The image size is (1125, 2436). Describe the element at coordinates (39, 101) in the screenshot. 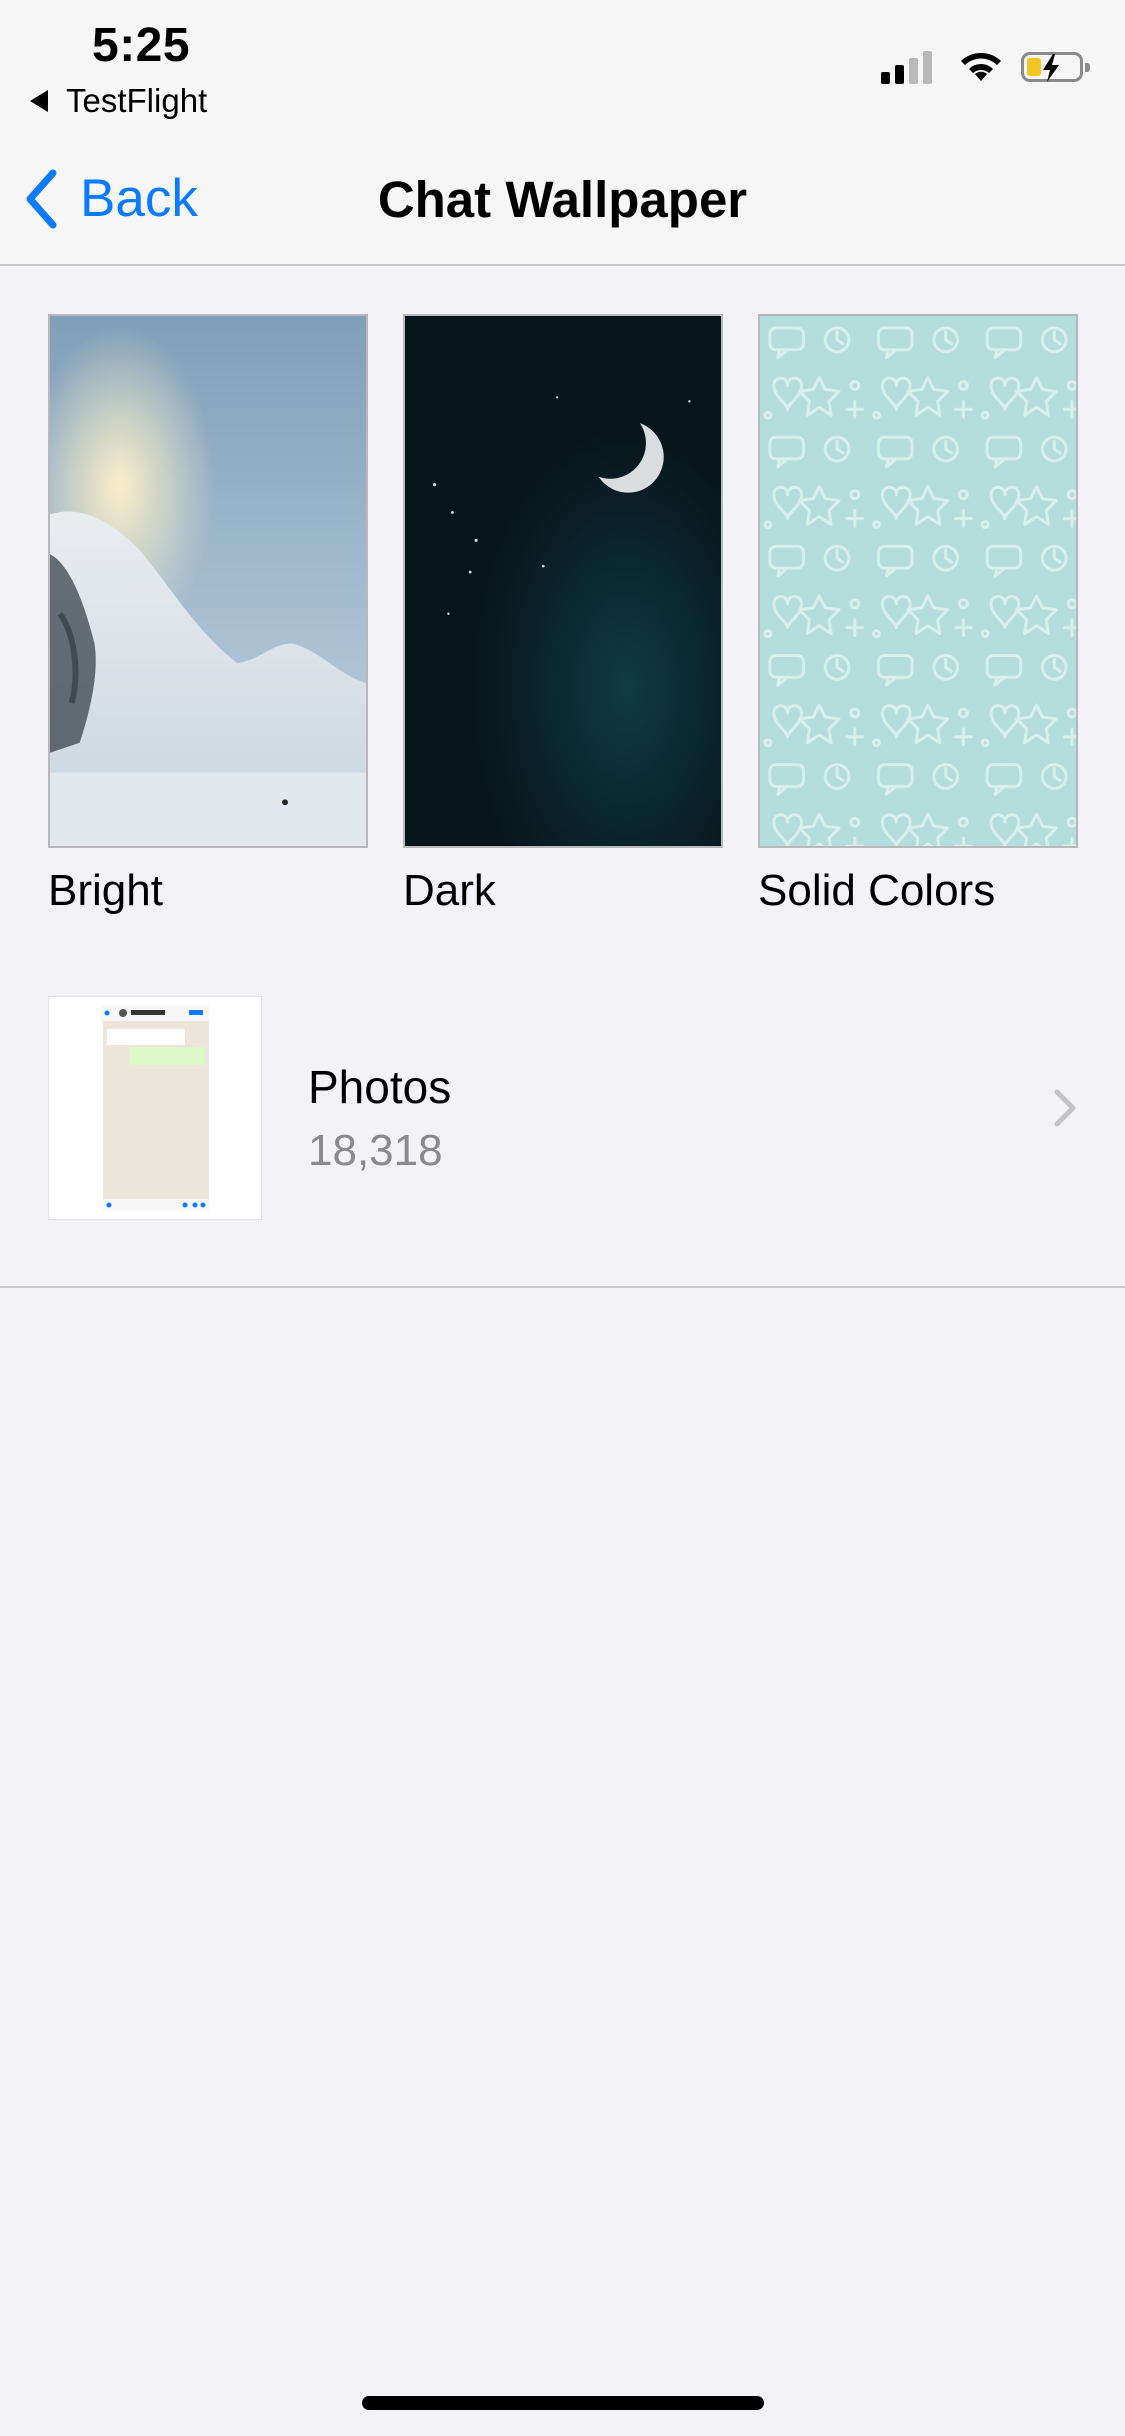

I see `back-triangle-icon` at that location.